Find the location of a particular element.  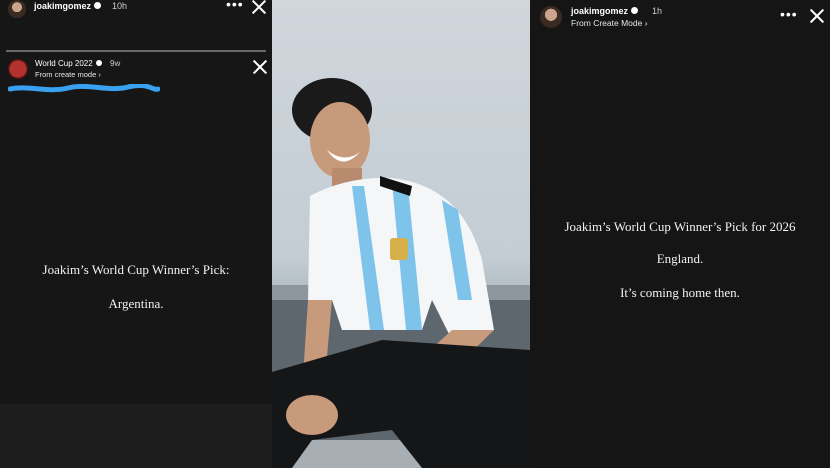

reply-bar is located at coordinates (136, 436).